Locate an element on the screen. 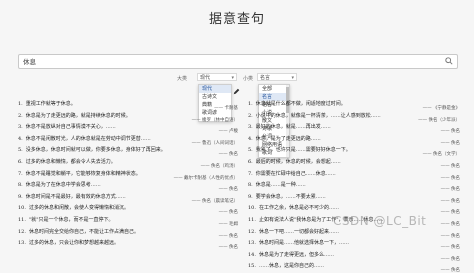  search-icon is located at coordinates (449, 61).